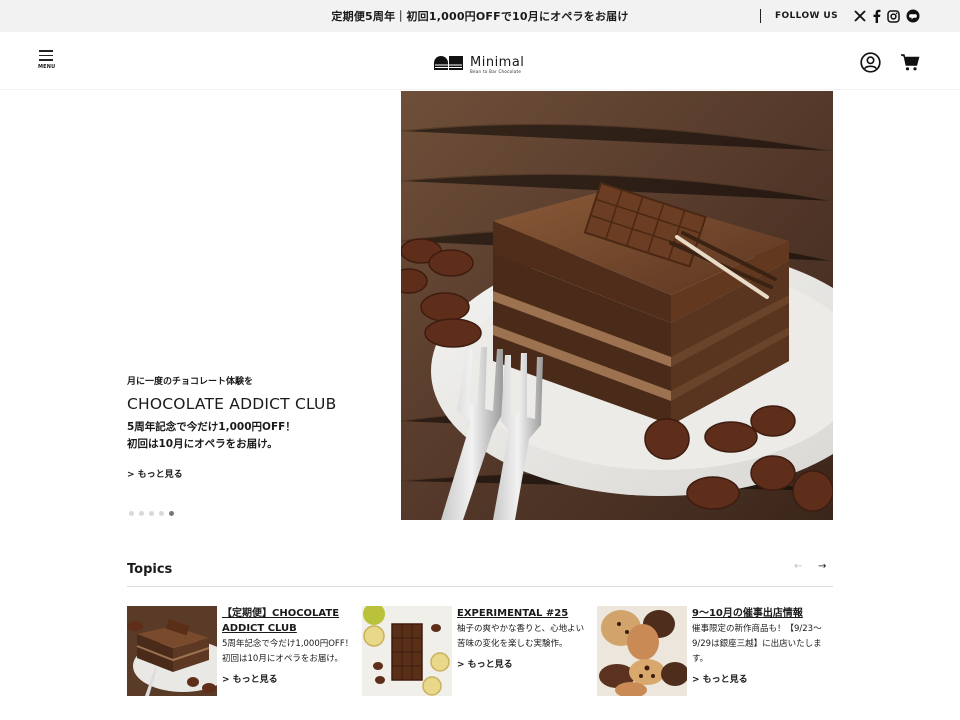 The width and height of the screenshot is (960, 720). What do you see at coordinates (496, 71) in the screenshot?
I see `logo-subtext: Bean to Bar Chocolate` at bounding box center [496, 71].